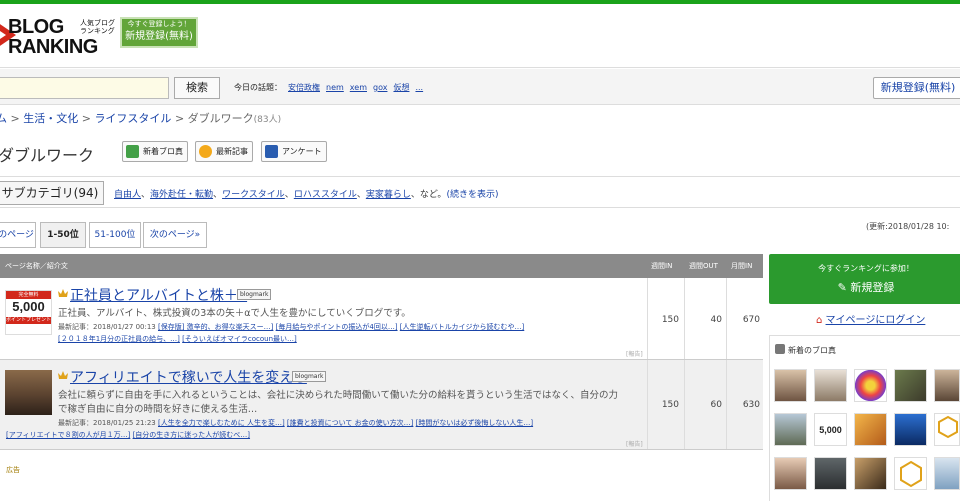 Image resolution: width=960 pixels, height=501 pixels. I want to click on new-blog-photos-button: 新着ブロ真, so click(155, 151).